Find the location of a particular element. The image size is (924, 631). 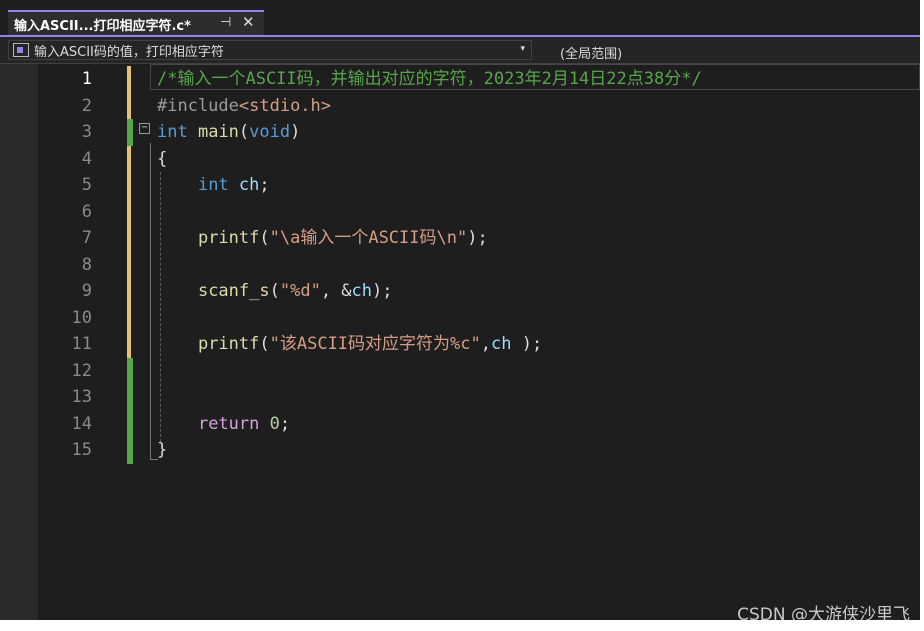

code-line: /*输入一个ASCII码，并输出对应的字符，2023年2月14日22点38分*/ is located at coordinates (429, 79).